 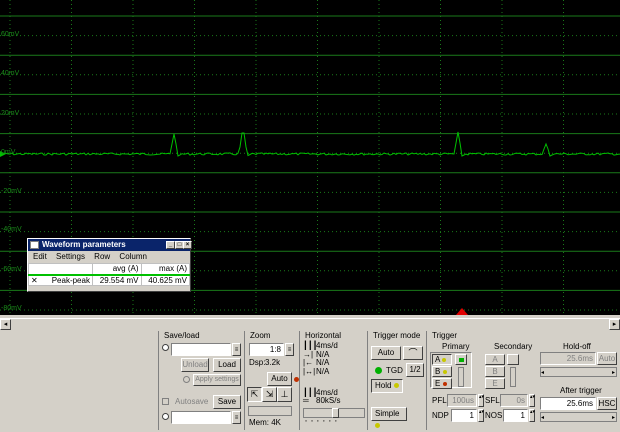 I want to click on apply-settings-button: Apply settings, so click(x=217, y=380).